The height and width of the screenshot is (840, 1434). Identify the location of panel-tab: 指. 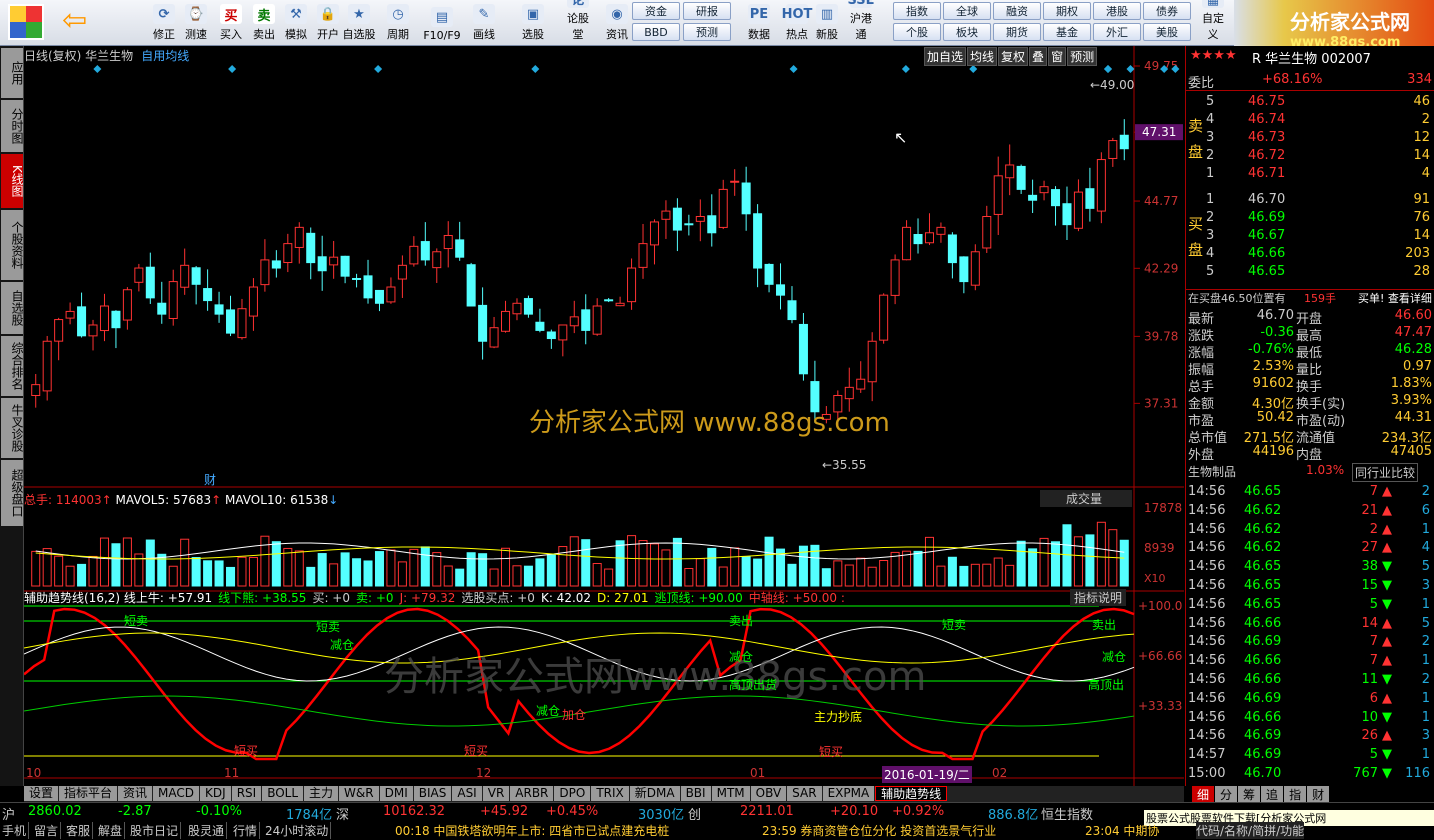
(1295, 794).